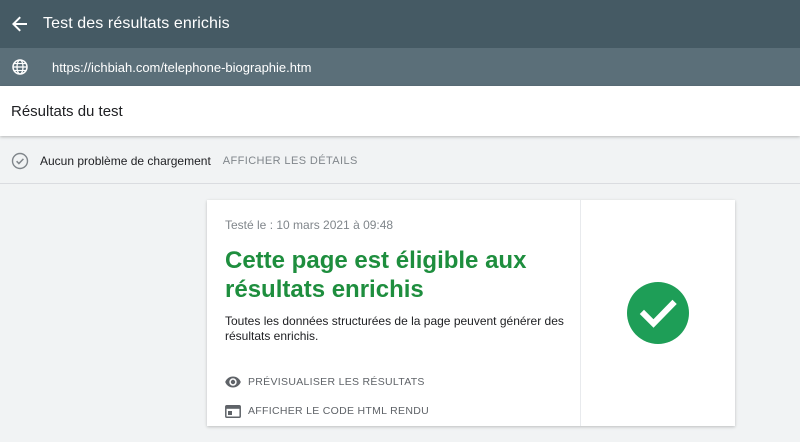  What do you see at coordinates (125, 160) in the screenshot?
I see `loading-status-text: Aucun problème de chargement` at bounding box center [125, 160].